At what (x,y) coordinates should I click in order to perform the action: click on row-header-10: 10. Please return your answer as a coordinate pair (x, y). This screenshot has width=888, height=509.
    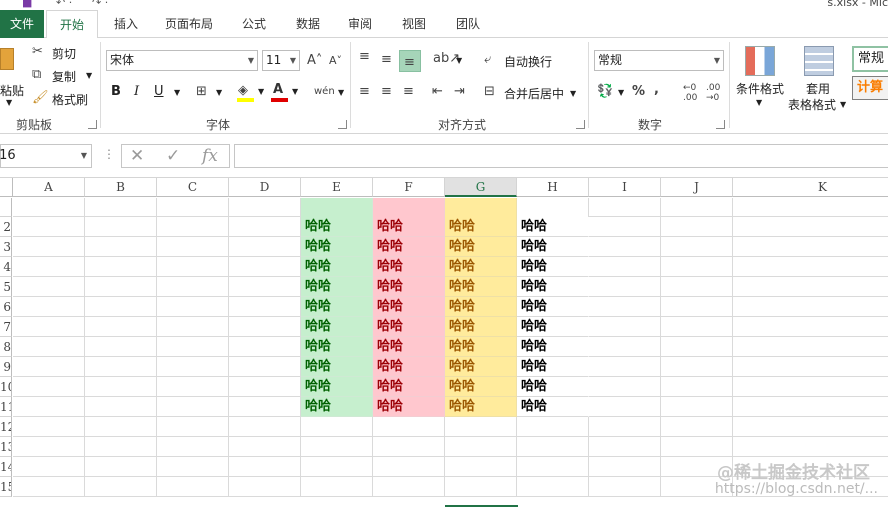
    Looking at the image, I should click on (6, 387).